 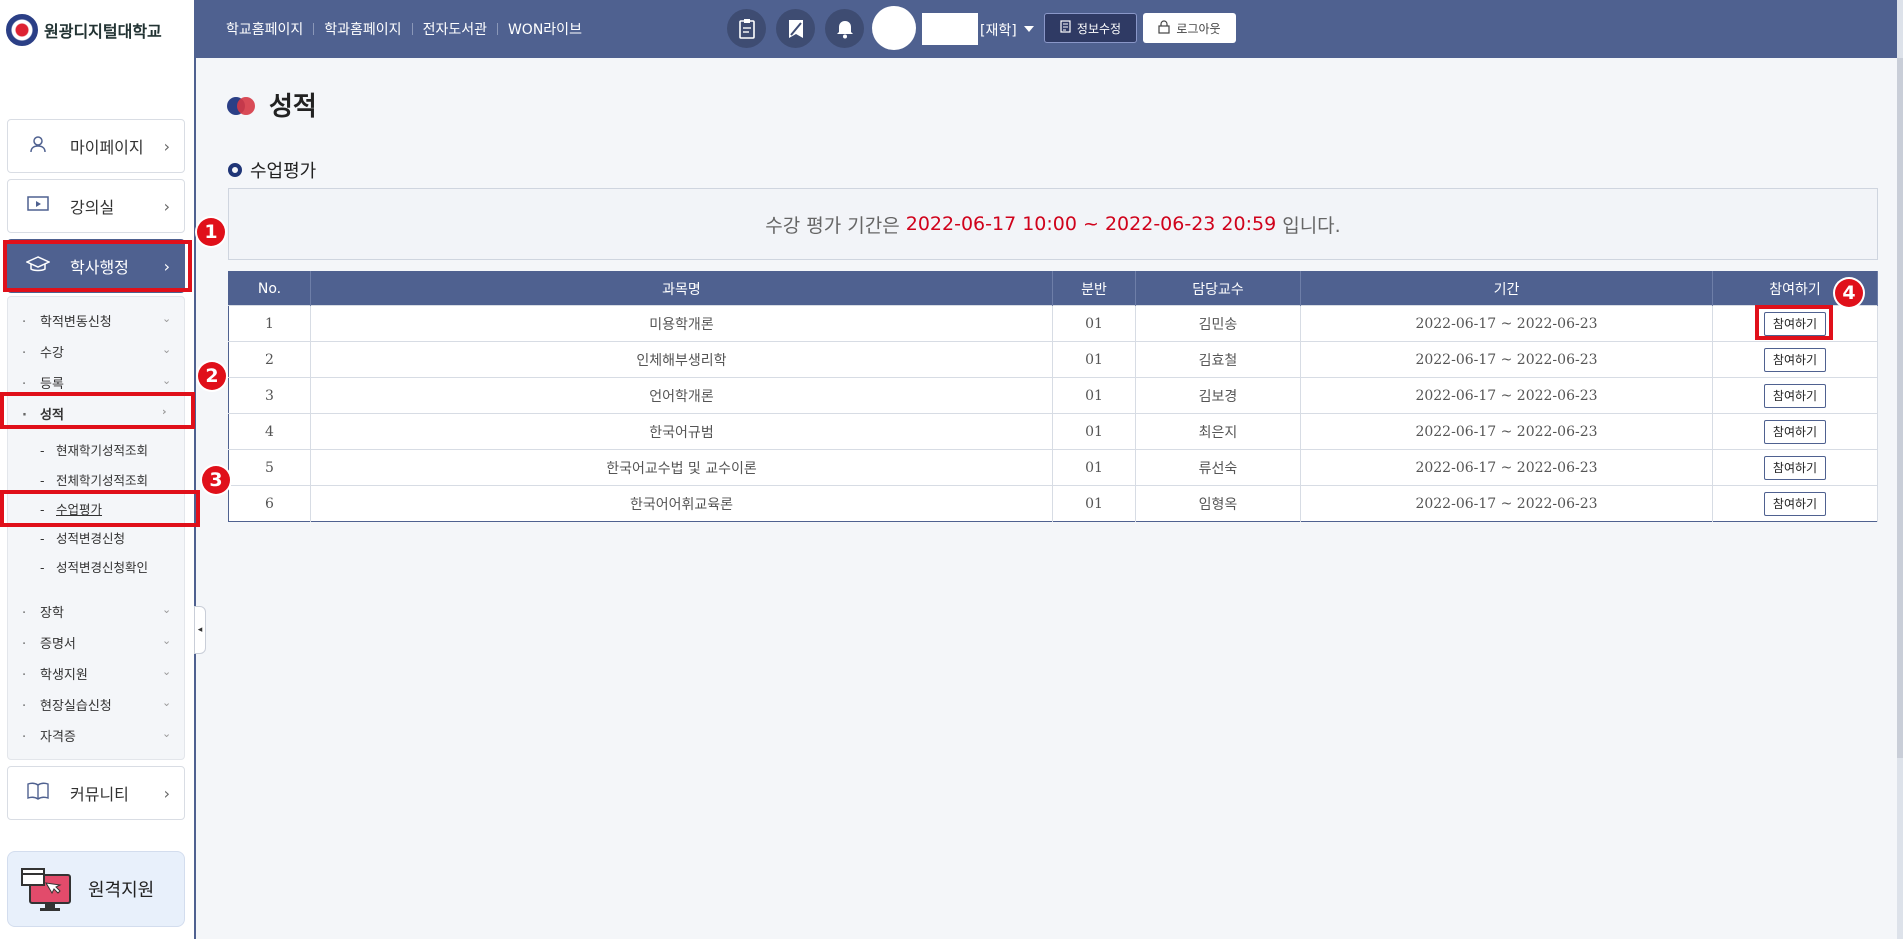 What do you see at coordinates (94, 449) in the screenshot?
I see `sidebar-subitem-current-grades: - 현재학기성적조회` at bounding box center [94, 449].